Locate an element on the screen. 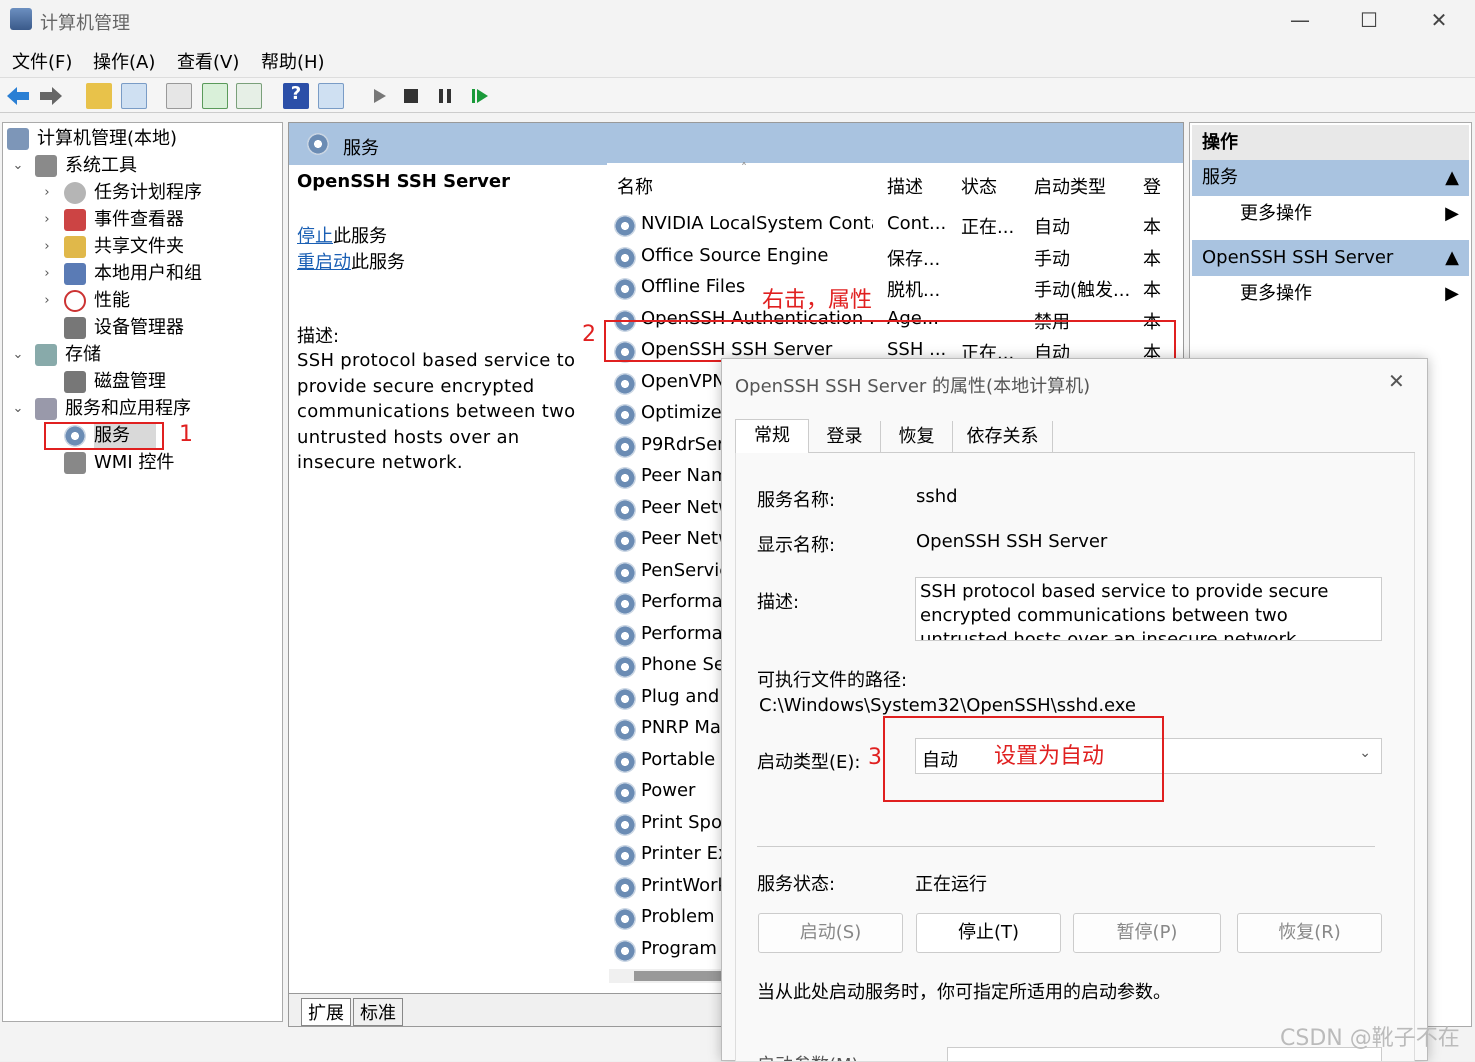 The image size is (1475, 1062). stop-button: 停止(T) is located at coordinates (988, 933).